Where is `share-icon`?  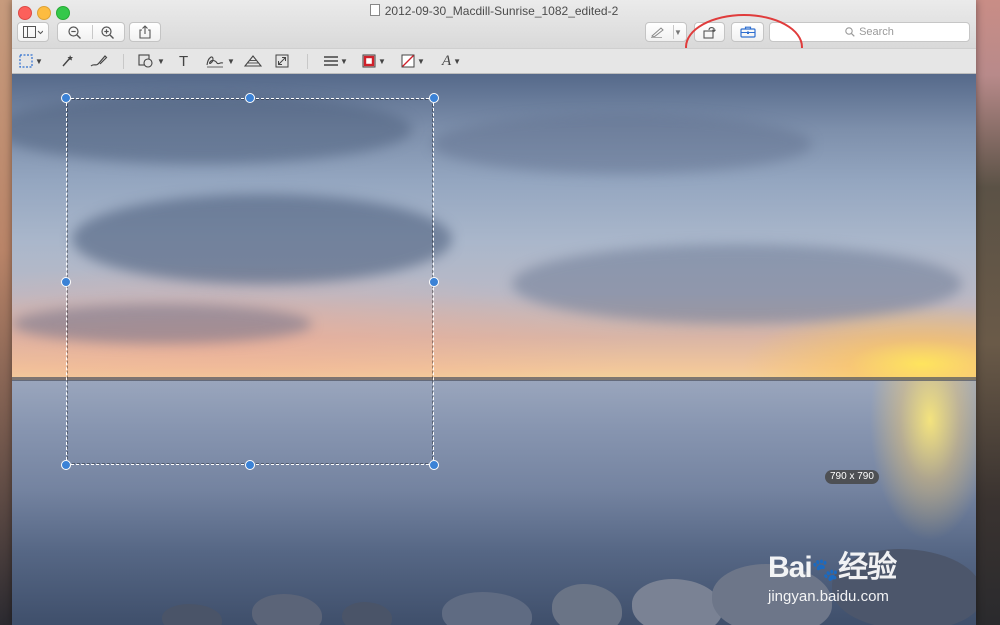
share-icon is located at coordinates (145, 32).